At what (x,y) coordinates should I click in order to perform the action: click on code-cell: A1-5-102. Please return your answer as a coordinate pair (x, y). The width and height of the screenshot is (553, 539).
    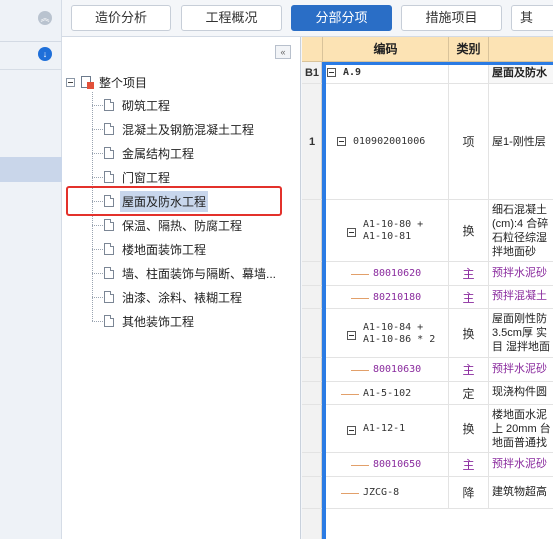
    Looking at the image, I should click on (386, 393).